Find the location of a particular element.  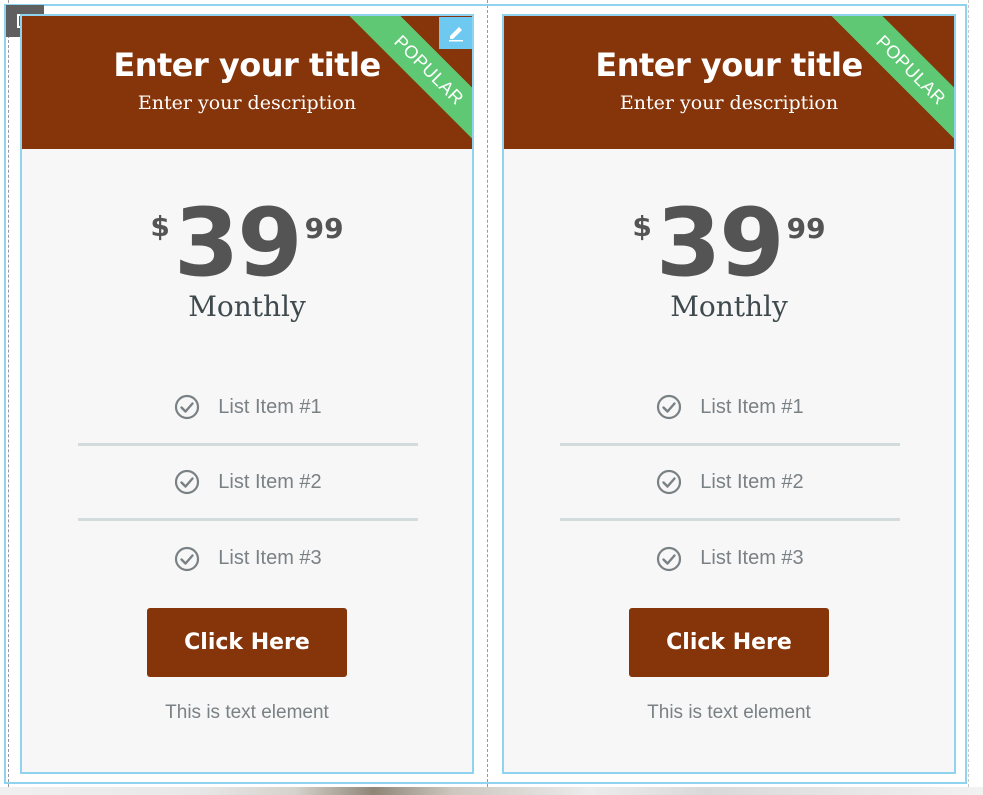

background-image-strip is located at coordinates (491, 791).